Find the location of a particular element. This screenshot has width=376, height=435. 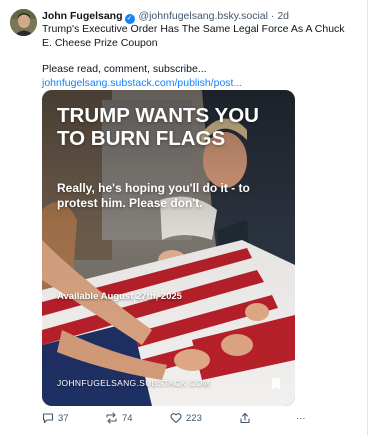

share-icon is located at coordinates (245, 418).